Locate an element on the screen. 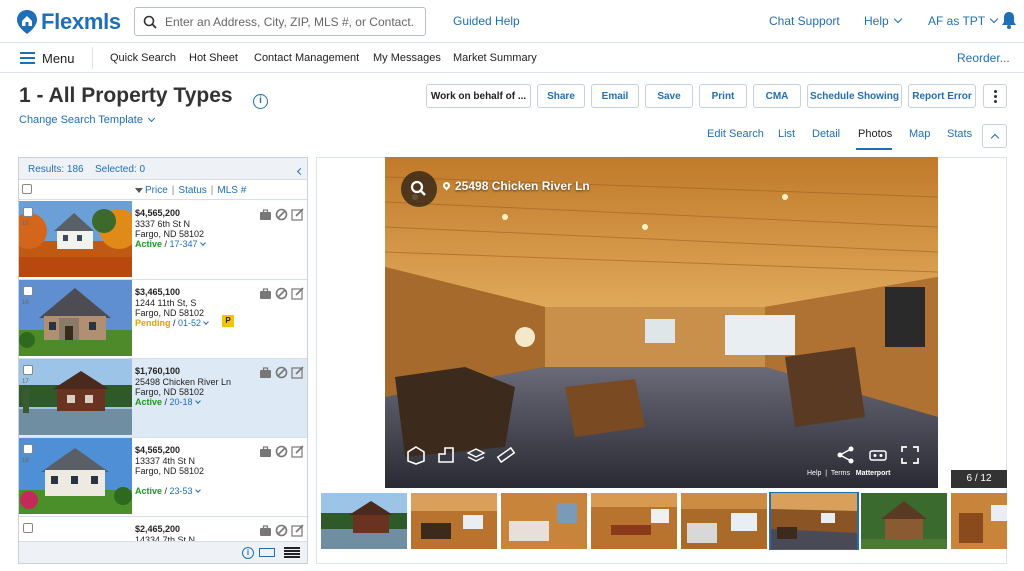 This screenshot has width=1024, height=571. matterport-help-link: Help is located at coordinates (814, 473).